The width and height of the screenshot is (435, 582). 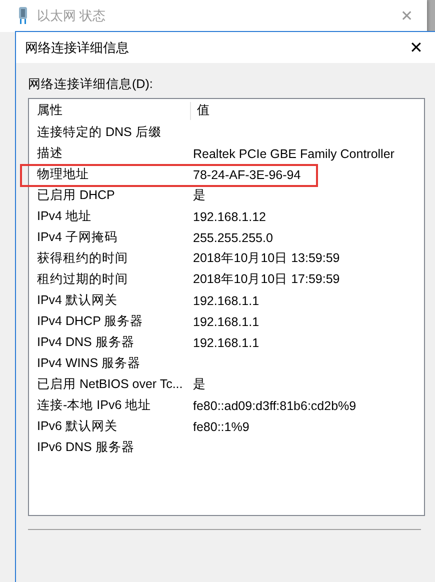 I want to click on property-cell-text: IPv4 DHCP 服务器, so click(x=90, y=321).